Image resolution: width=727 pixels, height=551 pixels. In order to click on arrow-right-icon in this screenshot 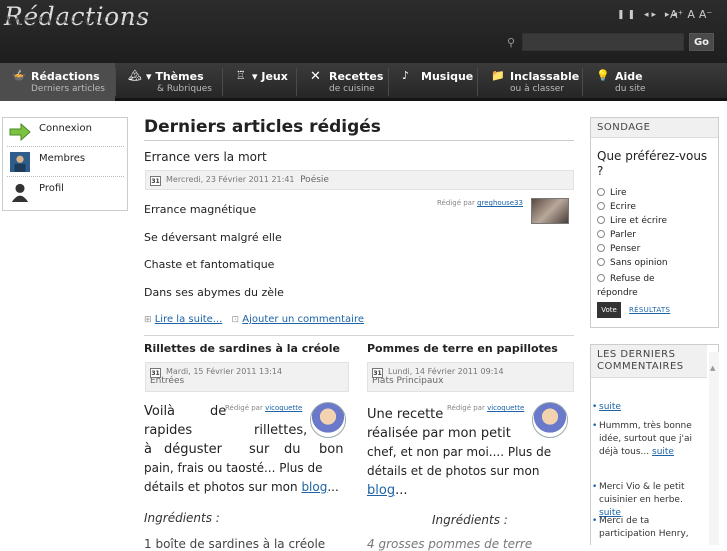, I will do `click(20, 132)`.